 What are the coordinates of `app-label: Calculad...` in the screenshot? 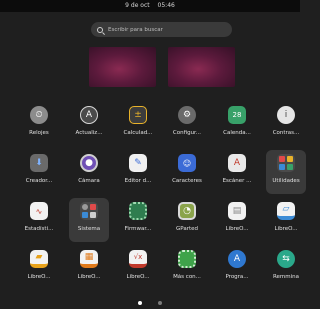 It's located at (138, 133).